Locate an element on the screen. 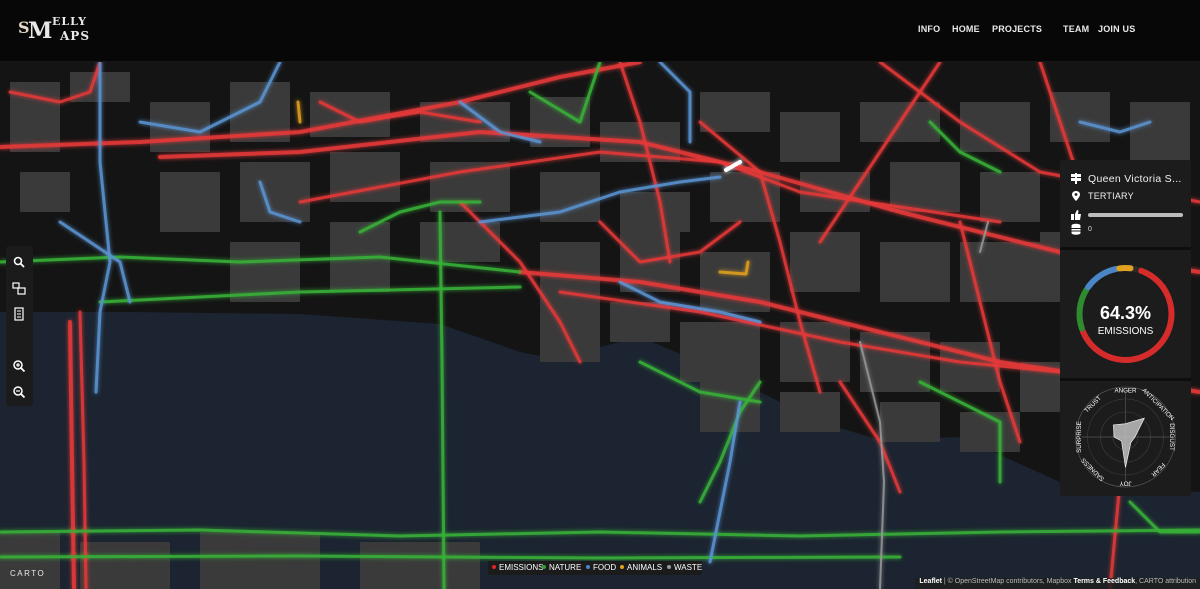 The height and width of the screenshot is (589, 1200). database-icon is located at coordinates (1076, 229).